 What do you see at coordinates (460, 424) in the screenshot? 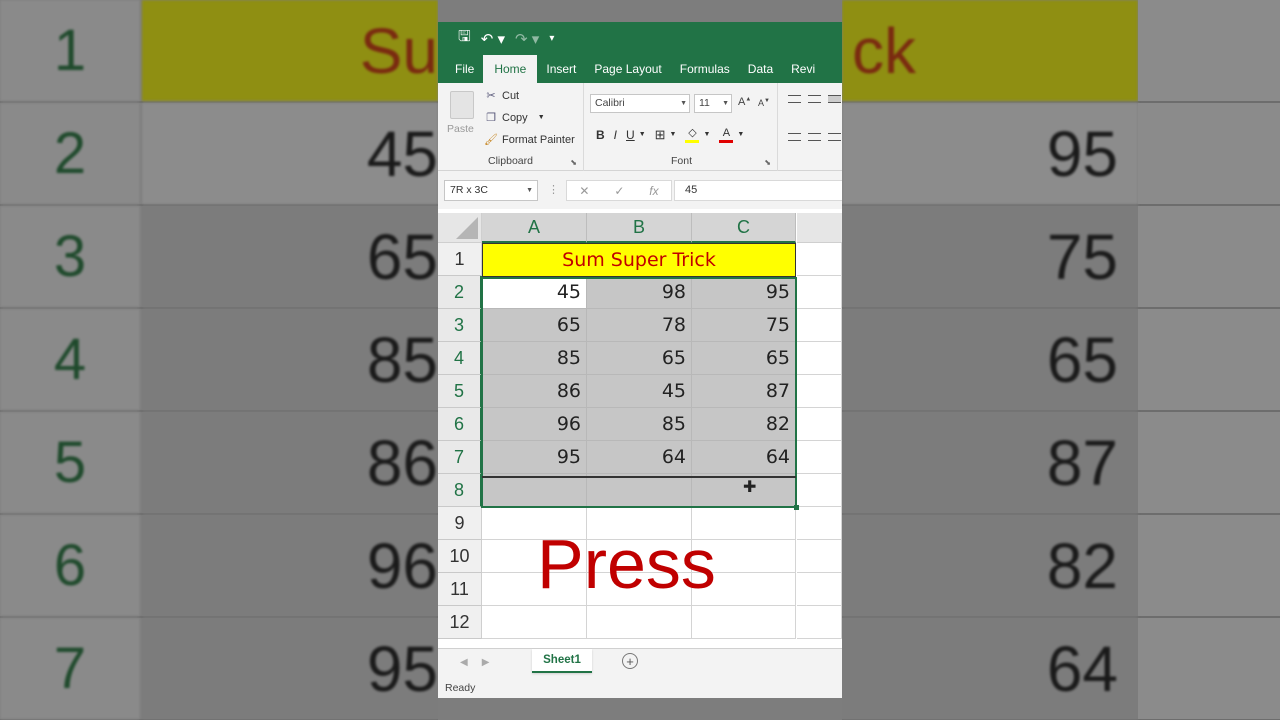
I see `row-header-6: 6` at bounding box center [460, 424].